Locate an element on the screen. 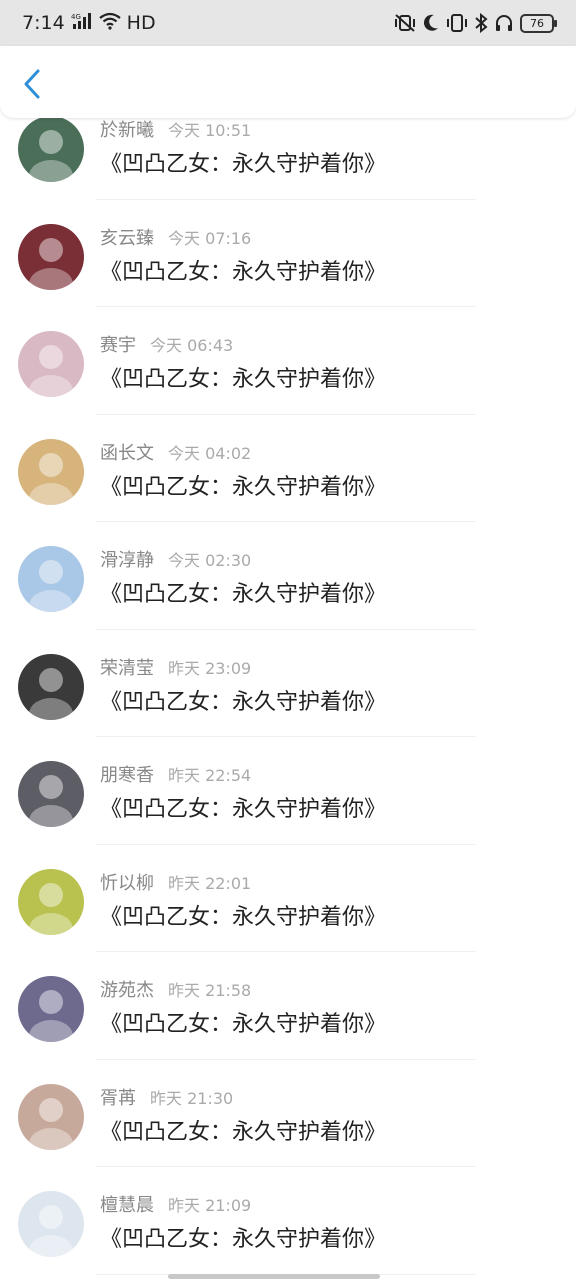 This screenshot has height=1280, width=576. message-time: 昨天 22:54 is located at coordinates (210, 775).